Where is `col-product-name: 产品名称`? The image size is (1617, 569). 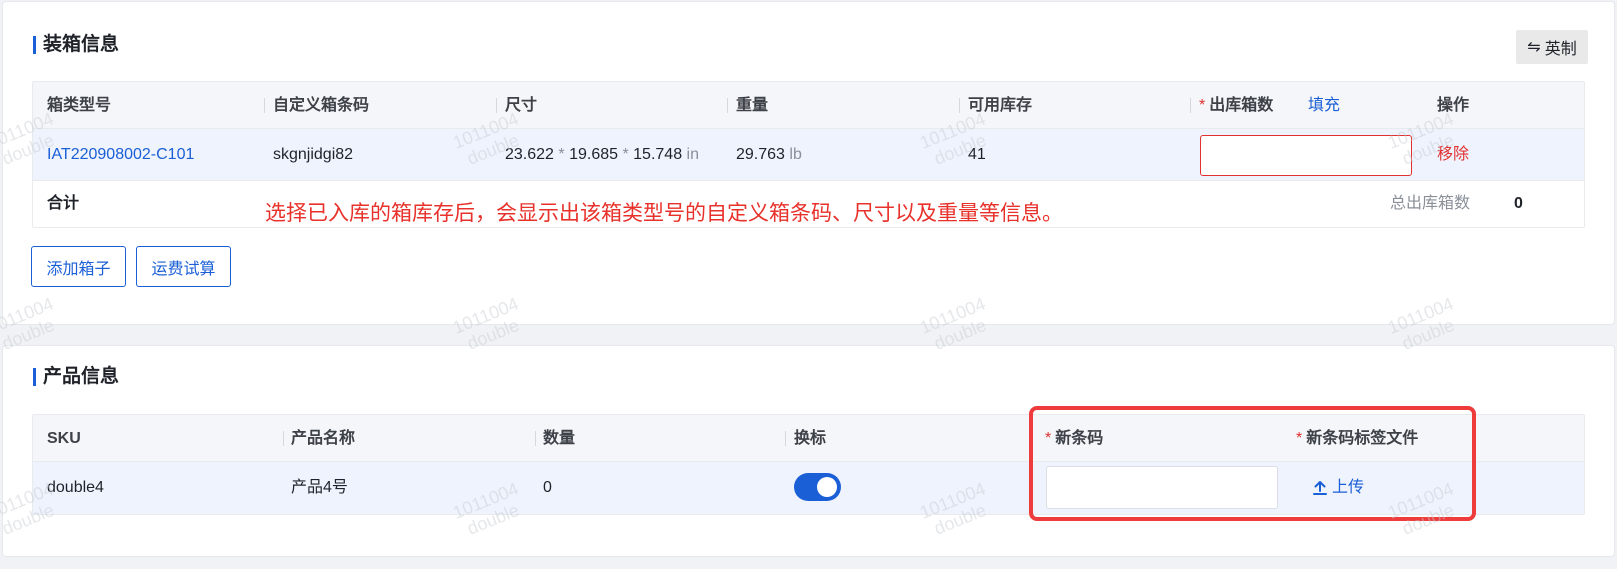 col-product-name: 产品名称 is located at coordinates (323, 438).